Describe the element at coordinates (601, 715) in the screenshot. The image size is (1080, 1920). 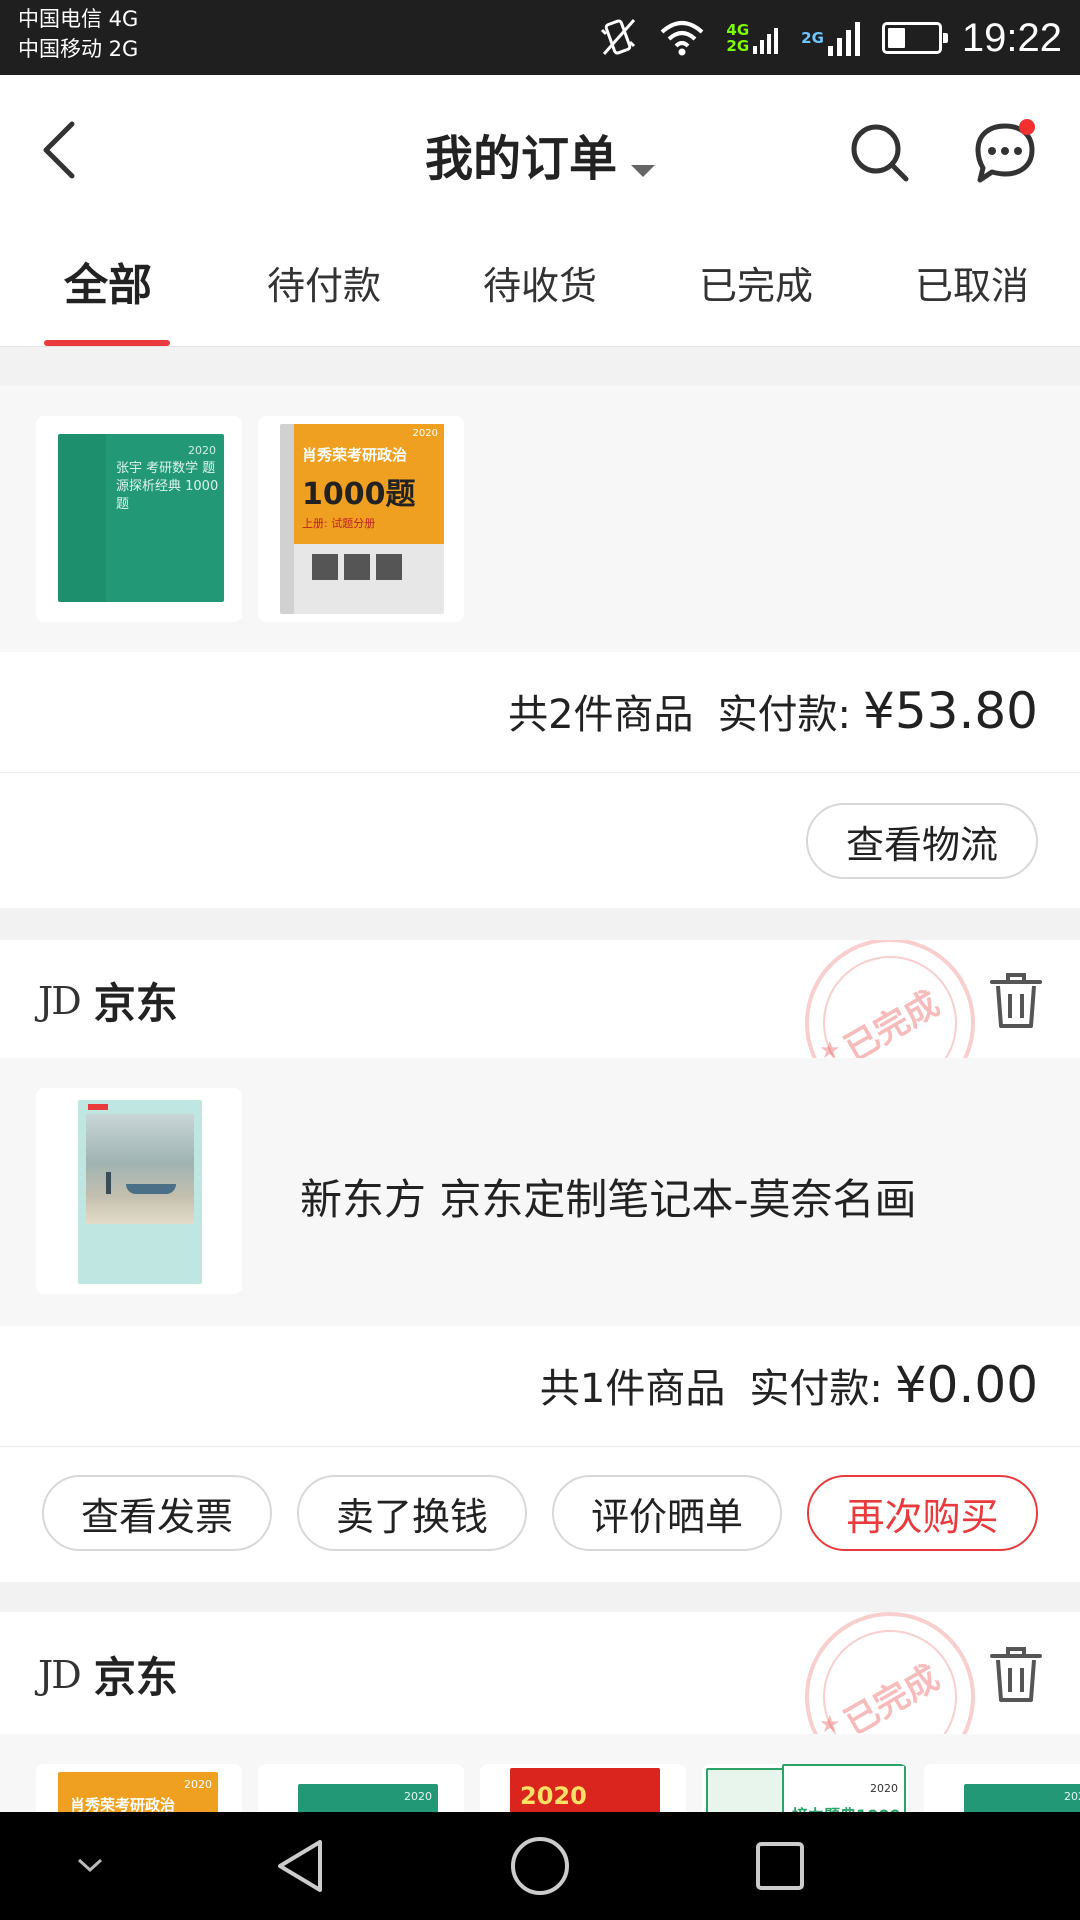
I see `item-count: 共2件商品` at that location.